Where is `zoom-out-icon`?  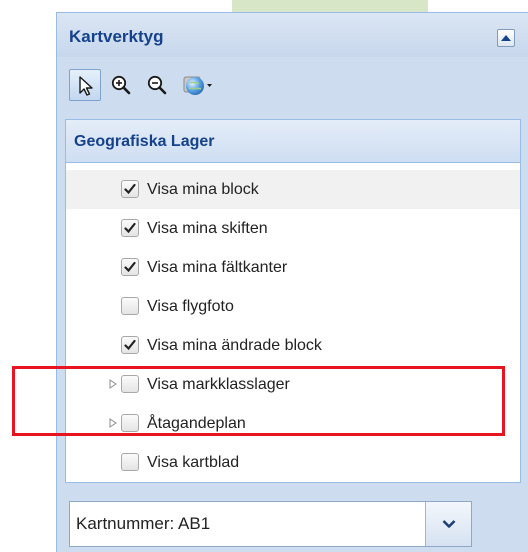 zoom-out-icon is located at coordinates (157, 85).